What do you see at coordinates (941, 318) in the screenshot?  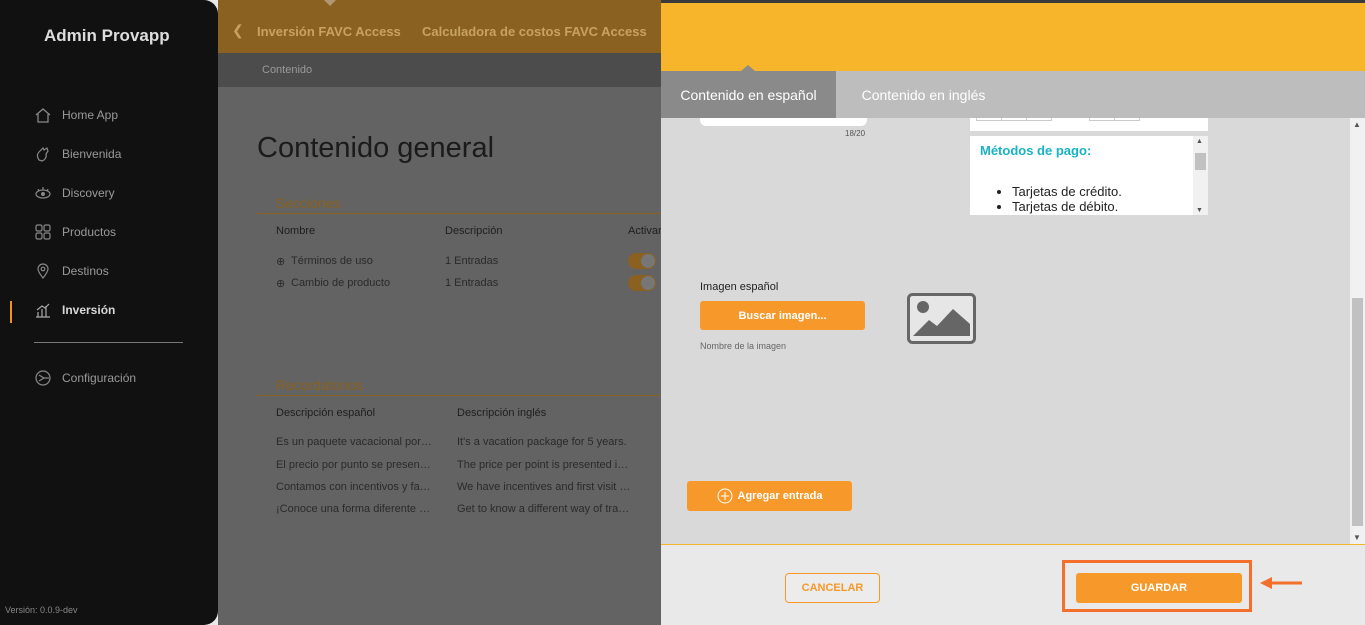 I see `image-placeholder-icon` at bounding box center [941, 318].